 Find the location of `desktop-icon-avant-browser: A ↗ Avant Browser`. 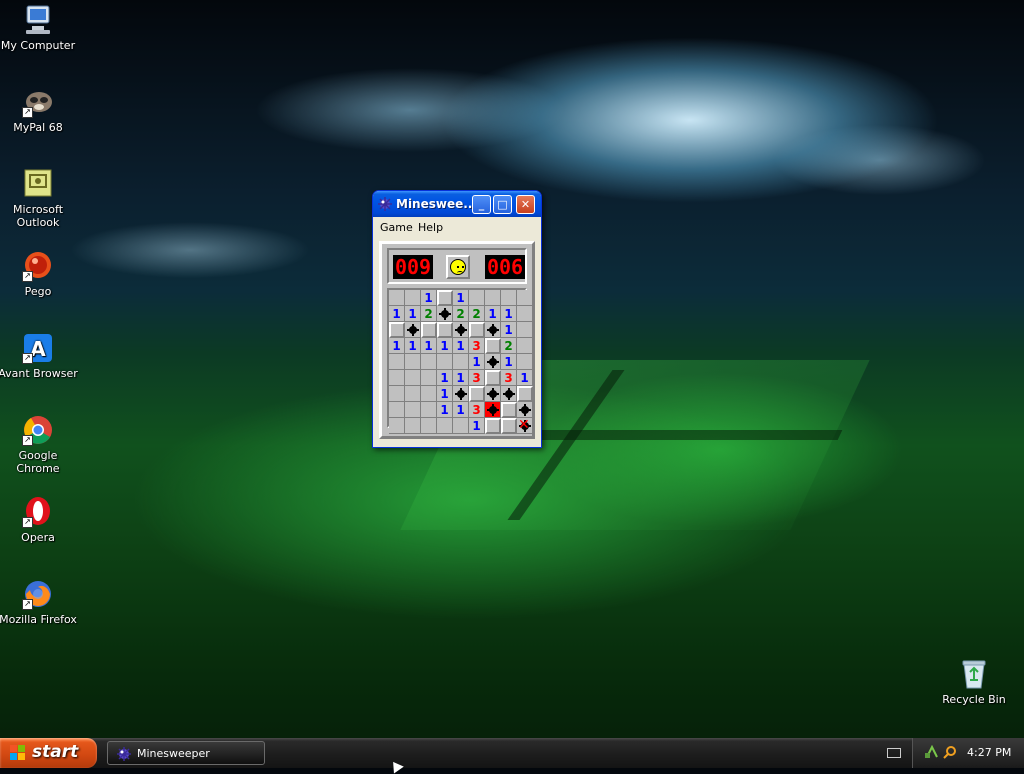

desktop-icon-avant-browser: A ↗ Avant Browser is located at coordinates (39, 356).